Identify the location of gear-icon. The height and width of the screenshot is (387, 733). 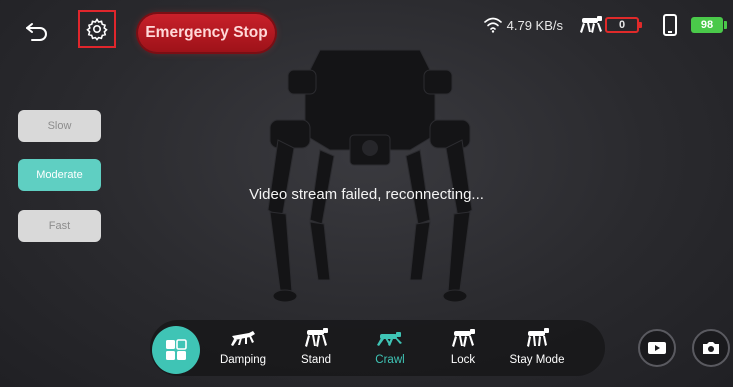
(97, 29).